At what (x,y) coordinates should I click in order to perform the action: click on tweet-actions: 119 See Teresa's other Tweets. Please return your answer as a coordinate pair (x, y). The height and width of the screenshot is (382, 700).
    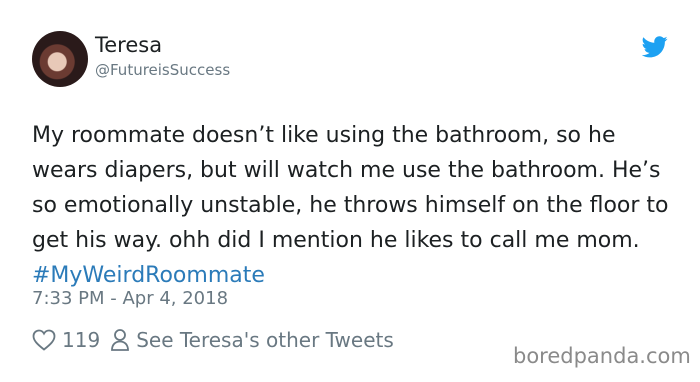
    Looking at the image, I should click on (213, 340).